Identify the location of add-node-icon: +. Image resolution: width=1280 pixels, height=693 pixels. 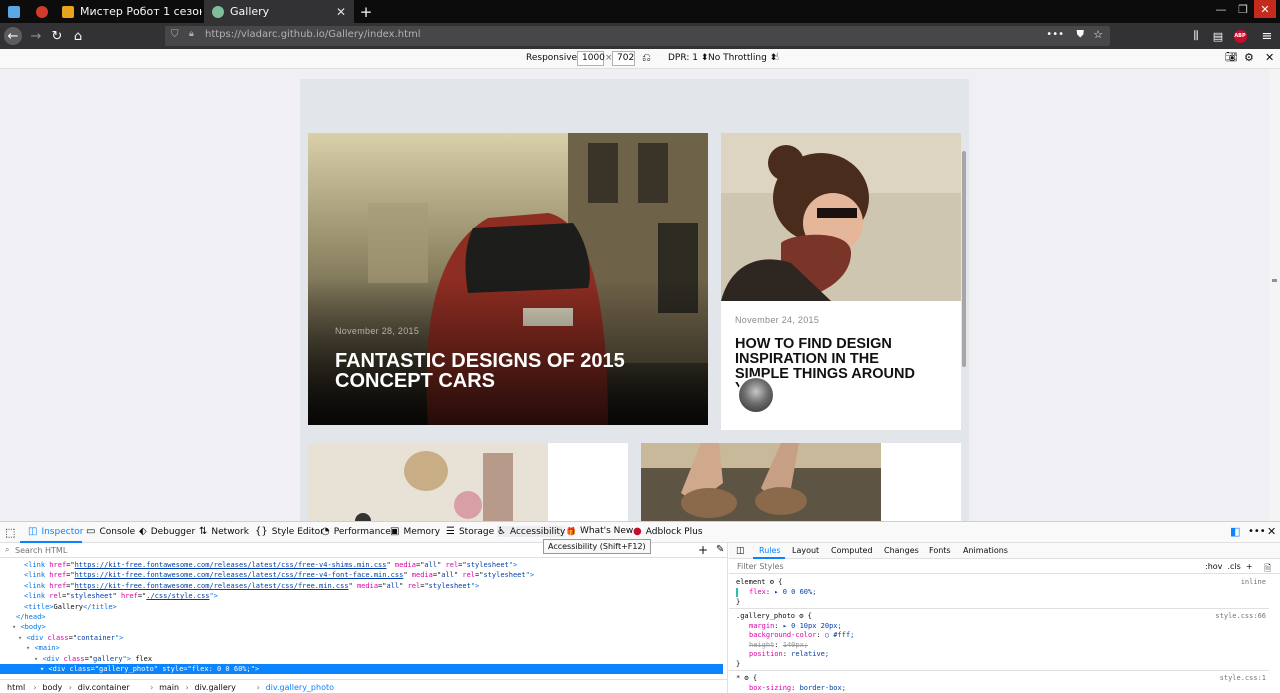
(703, 550).